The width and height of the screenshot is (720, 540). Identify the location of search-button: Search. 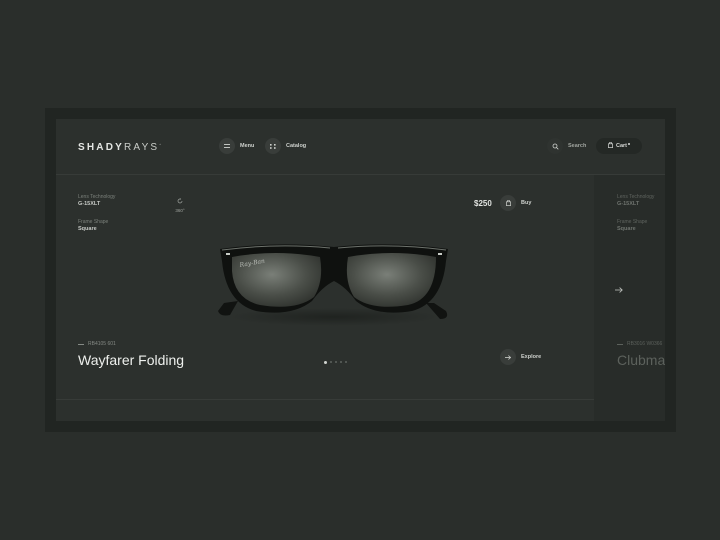
(566, 146).